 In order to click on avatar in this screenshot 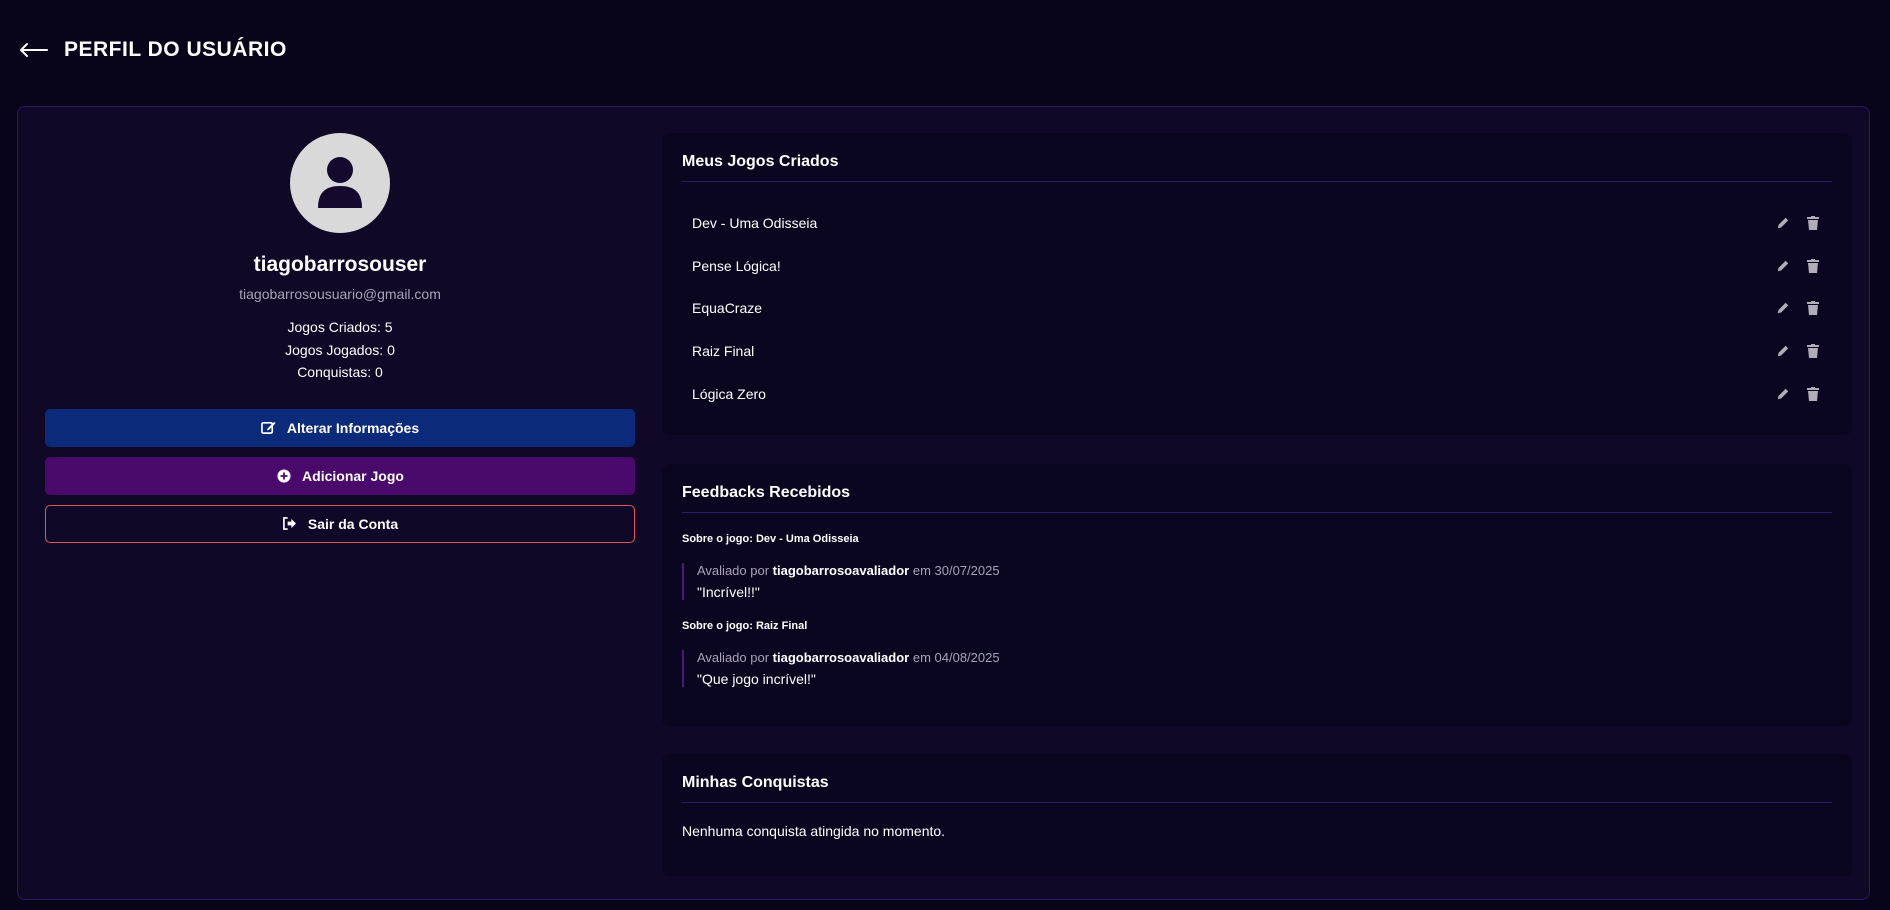, I will do `click(340, 183)`.